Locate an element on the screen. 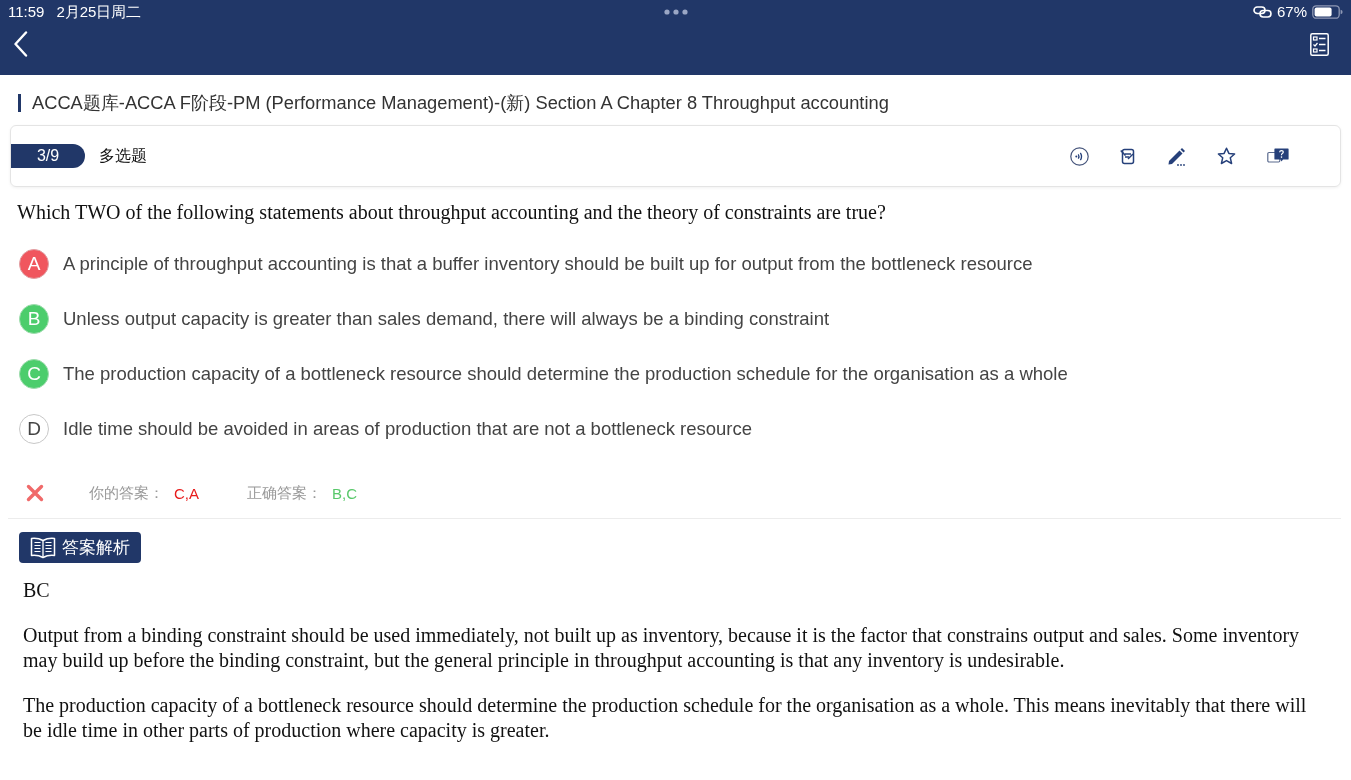  your-answer-value: C,A is located at coordinates (186, 493).